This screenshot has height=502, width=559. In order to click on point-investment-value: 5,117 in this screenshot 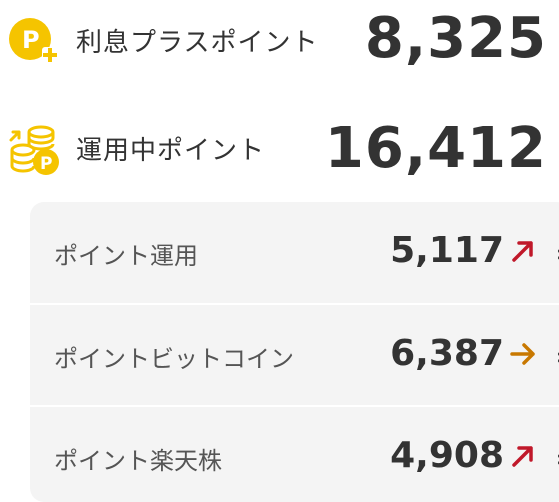, I will do `click(447, 250)`.